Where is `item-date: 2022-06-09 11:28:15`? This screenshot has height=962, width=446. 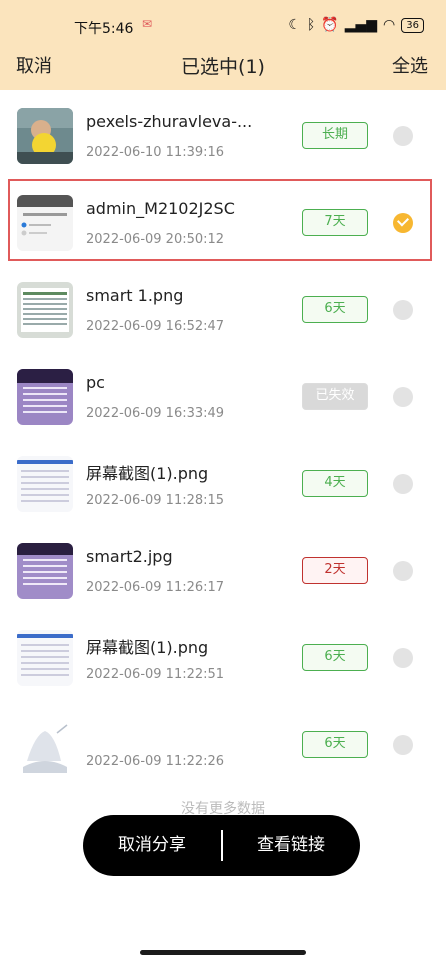
item-date: 2022-06-09 11:28:15 is located at coordinates (155, 500).